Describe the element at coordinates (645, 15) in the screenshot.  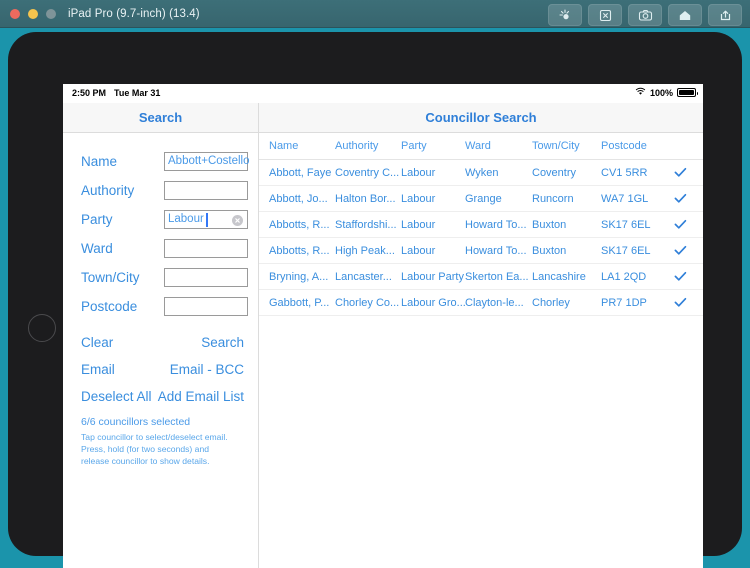
I see `camera-icon` at that location.